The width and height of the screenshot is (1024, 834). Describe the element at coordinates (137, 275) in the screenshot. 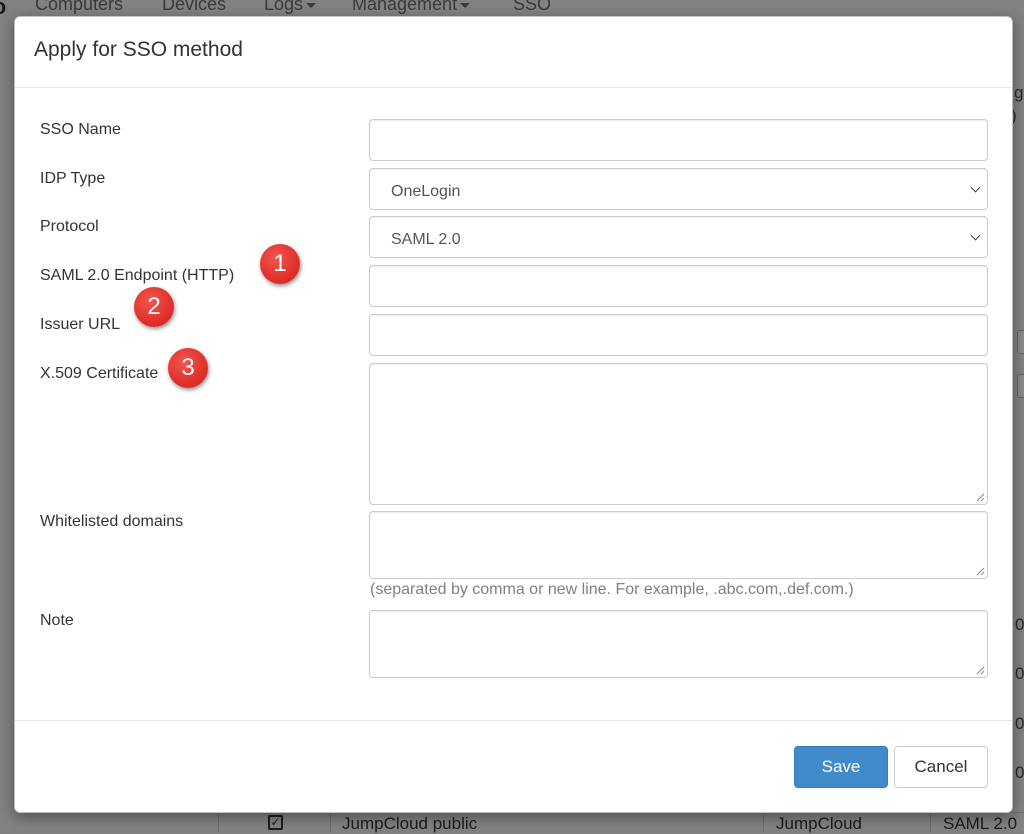

I see `endpoint-label: SAML 2.0 Endpoint (HTTP)` at that location.